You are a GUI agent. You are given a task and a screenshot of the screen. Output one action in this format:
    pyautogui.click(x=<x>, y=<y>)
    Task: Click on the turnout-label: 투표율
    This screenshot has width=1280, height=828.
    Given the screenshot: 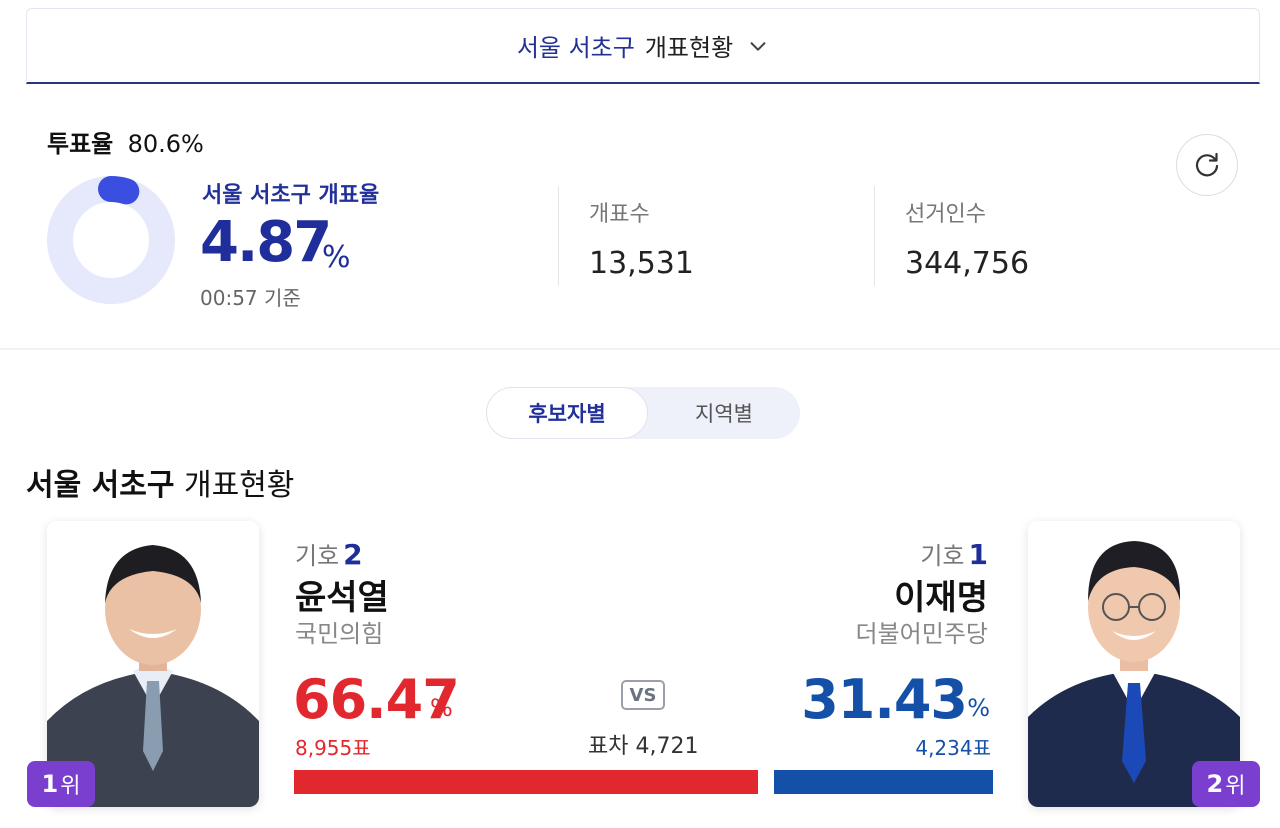 What is the action you would take?
    pyautogui.click(x=80, y=144)
    